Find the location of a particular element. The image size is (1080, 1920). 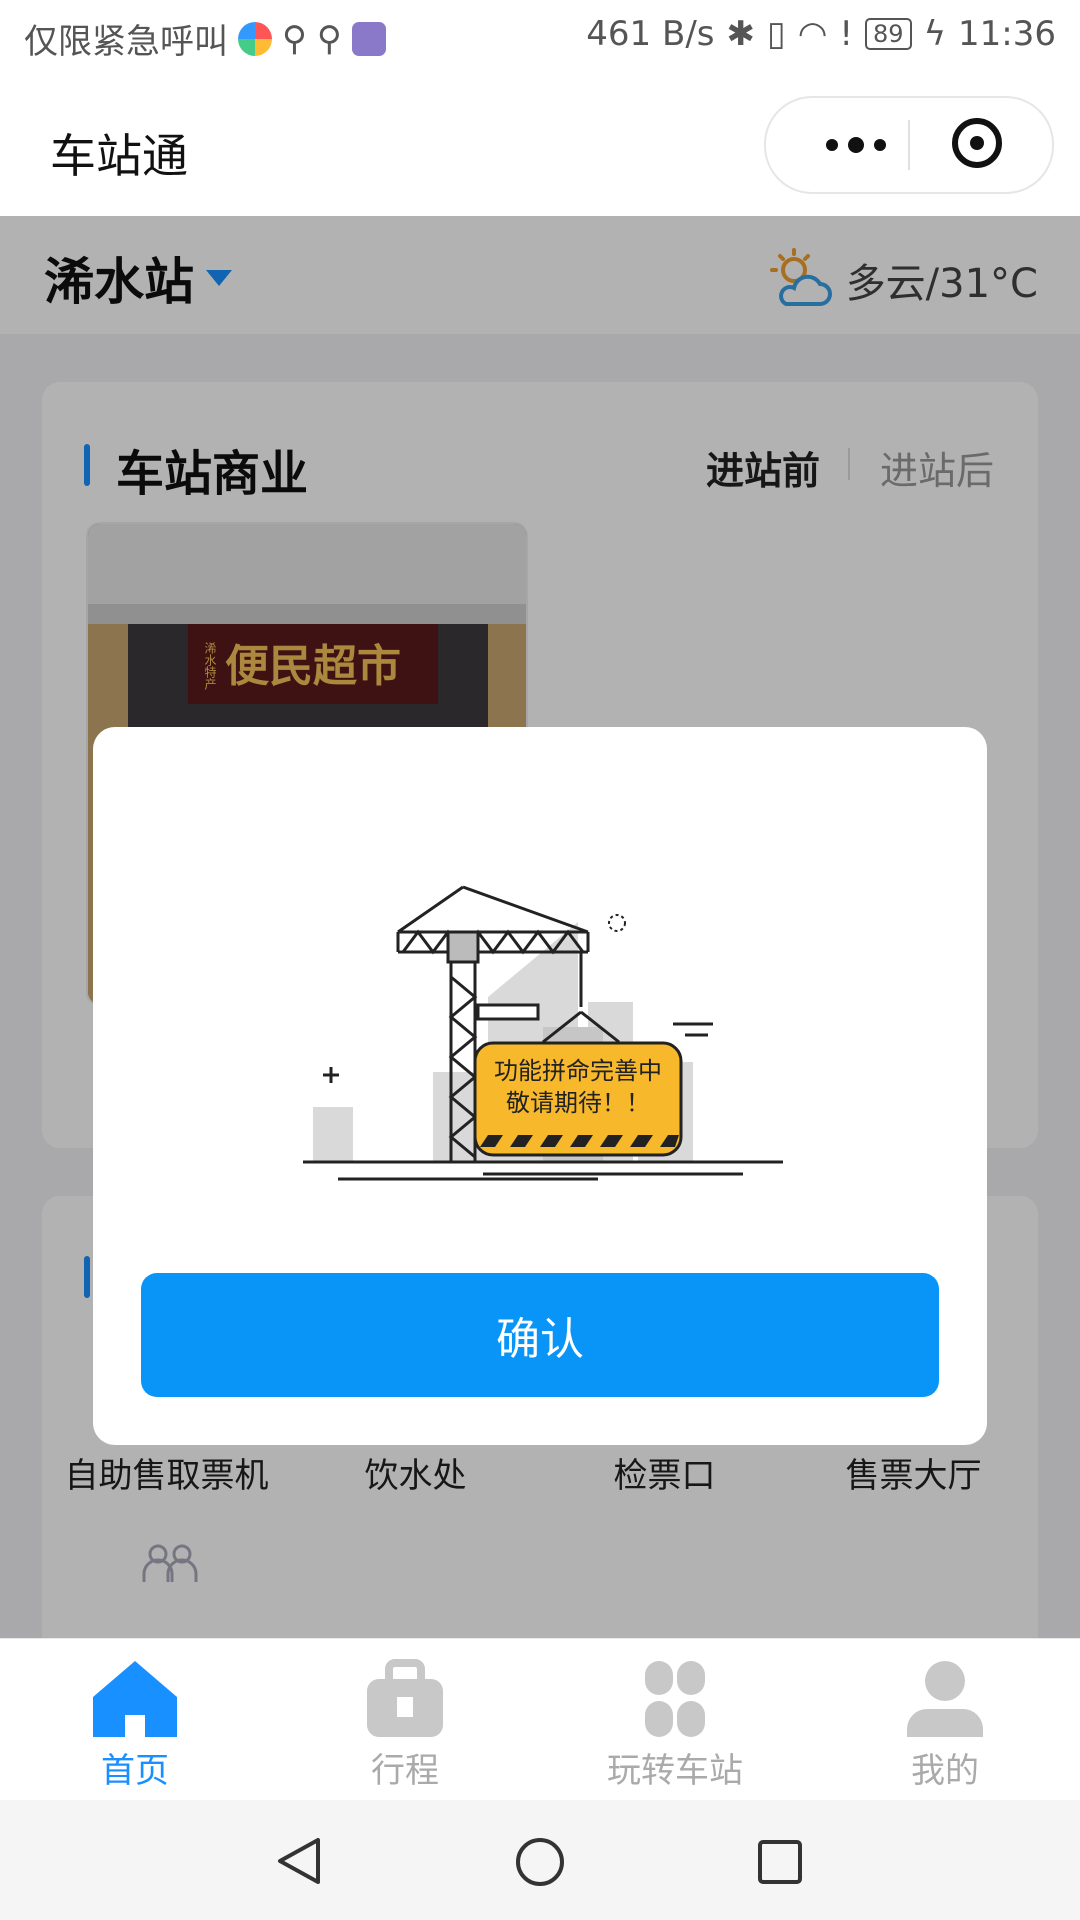

status-bar: 仅限紧急呼叫 ⚲ ⚲ 461 B/s ✱ ▯ ◠ ! 89 ϟ 11:36 is located at coordinates (540, 37).